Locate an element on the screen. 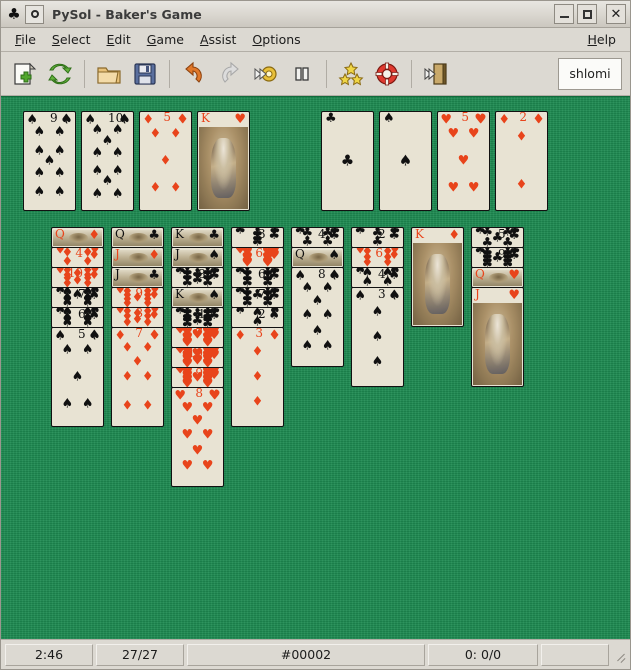 The image size is (631, 670). tableau-7-card-1: K ♦ is located at coordinates (437, 277).